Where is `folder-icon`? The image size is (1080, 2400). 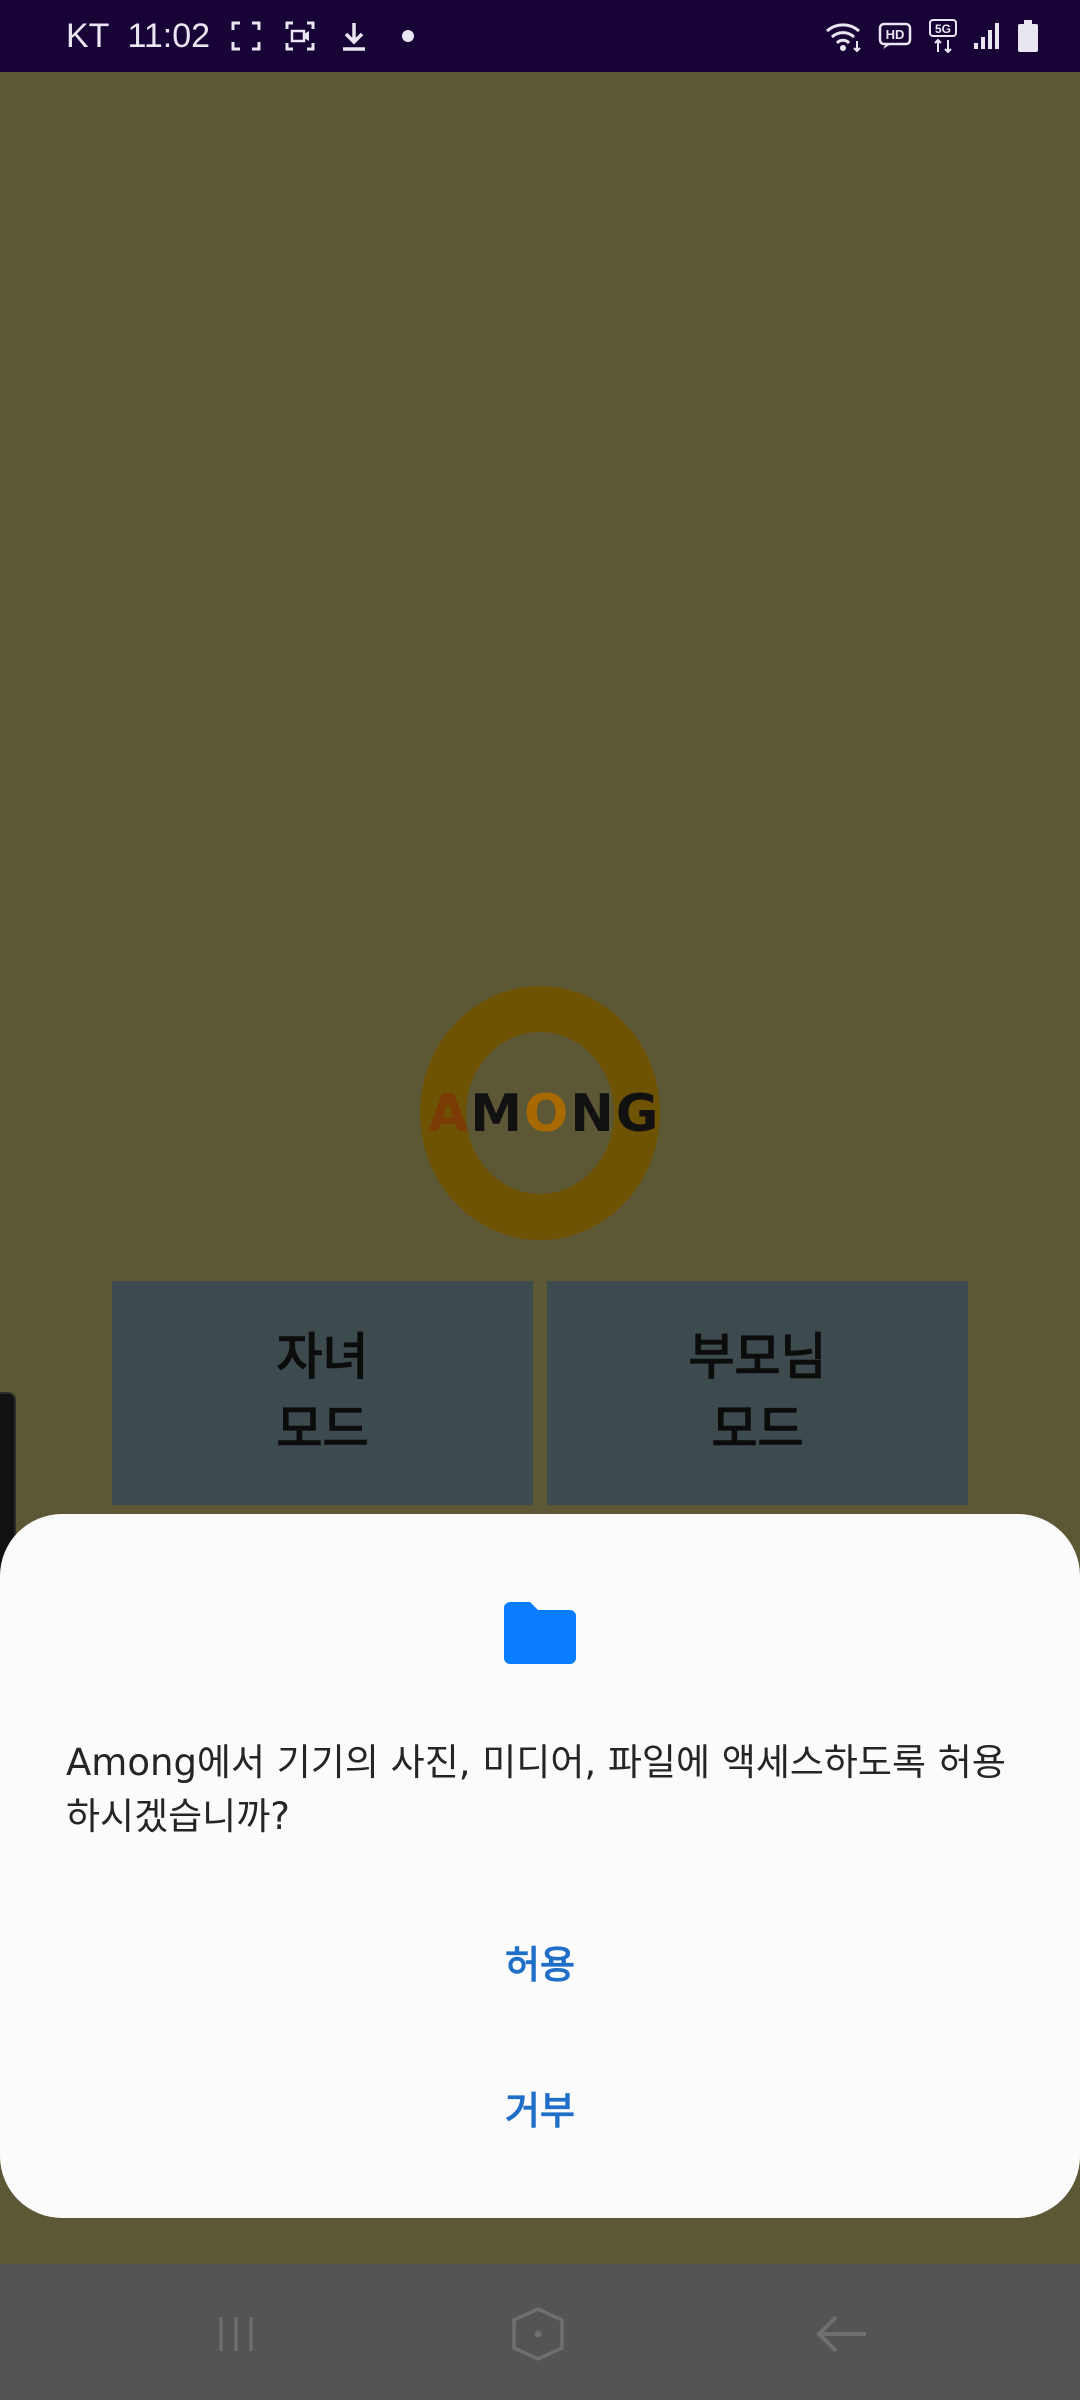 folder-icon is located at coordinates (540, 1632).